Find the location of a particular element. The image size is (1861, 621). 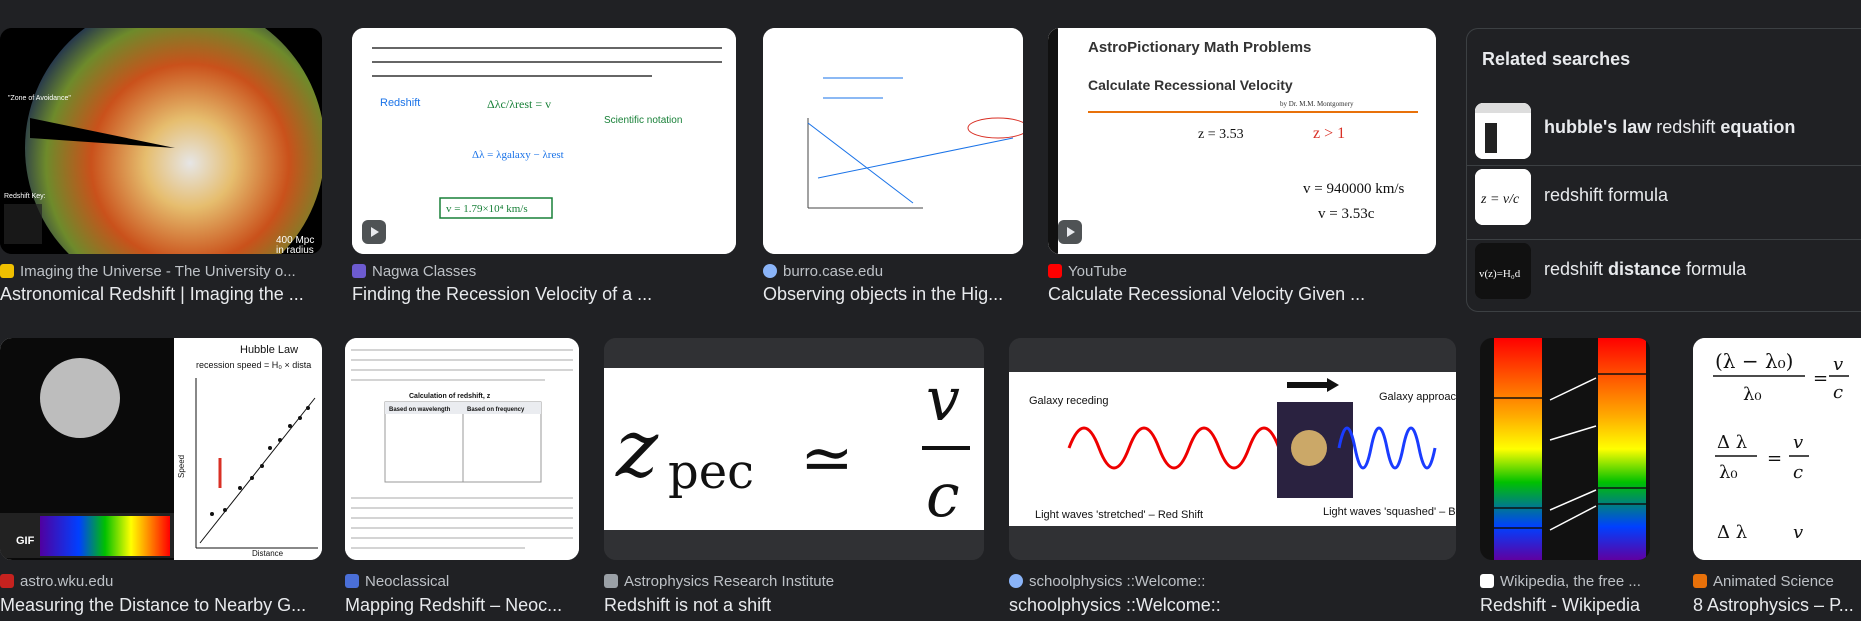

result-source: Neoclassical is located at coordinates (397, 581).